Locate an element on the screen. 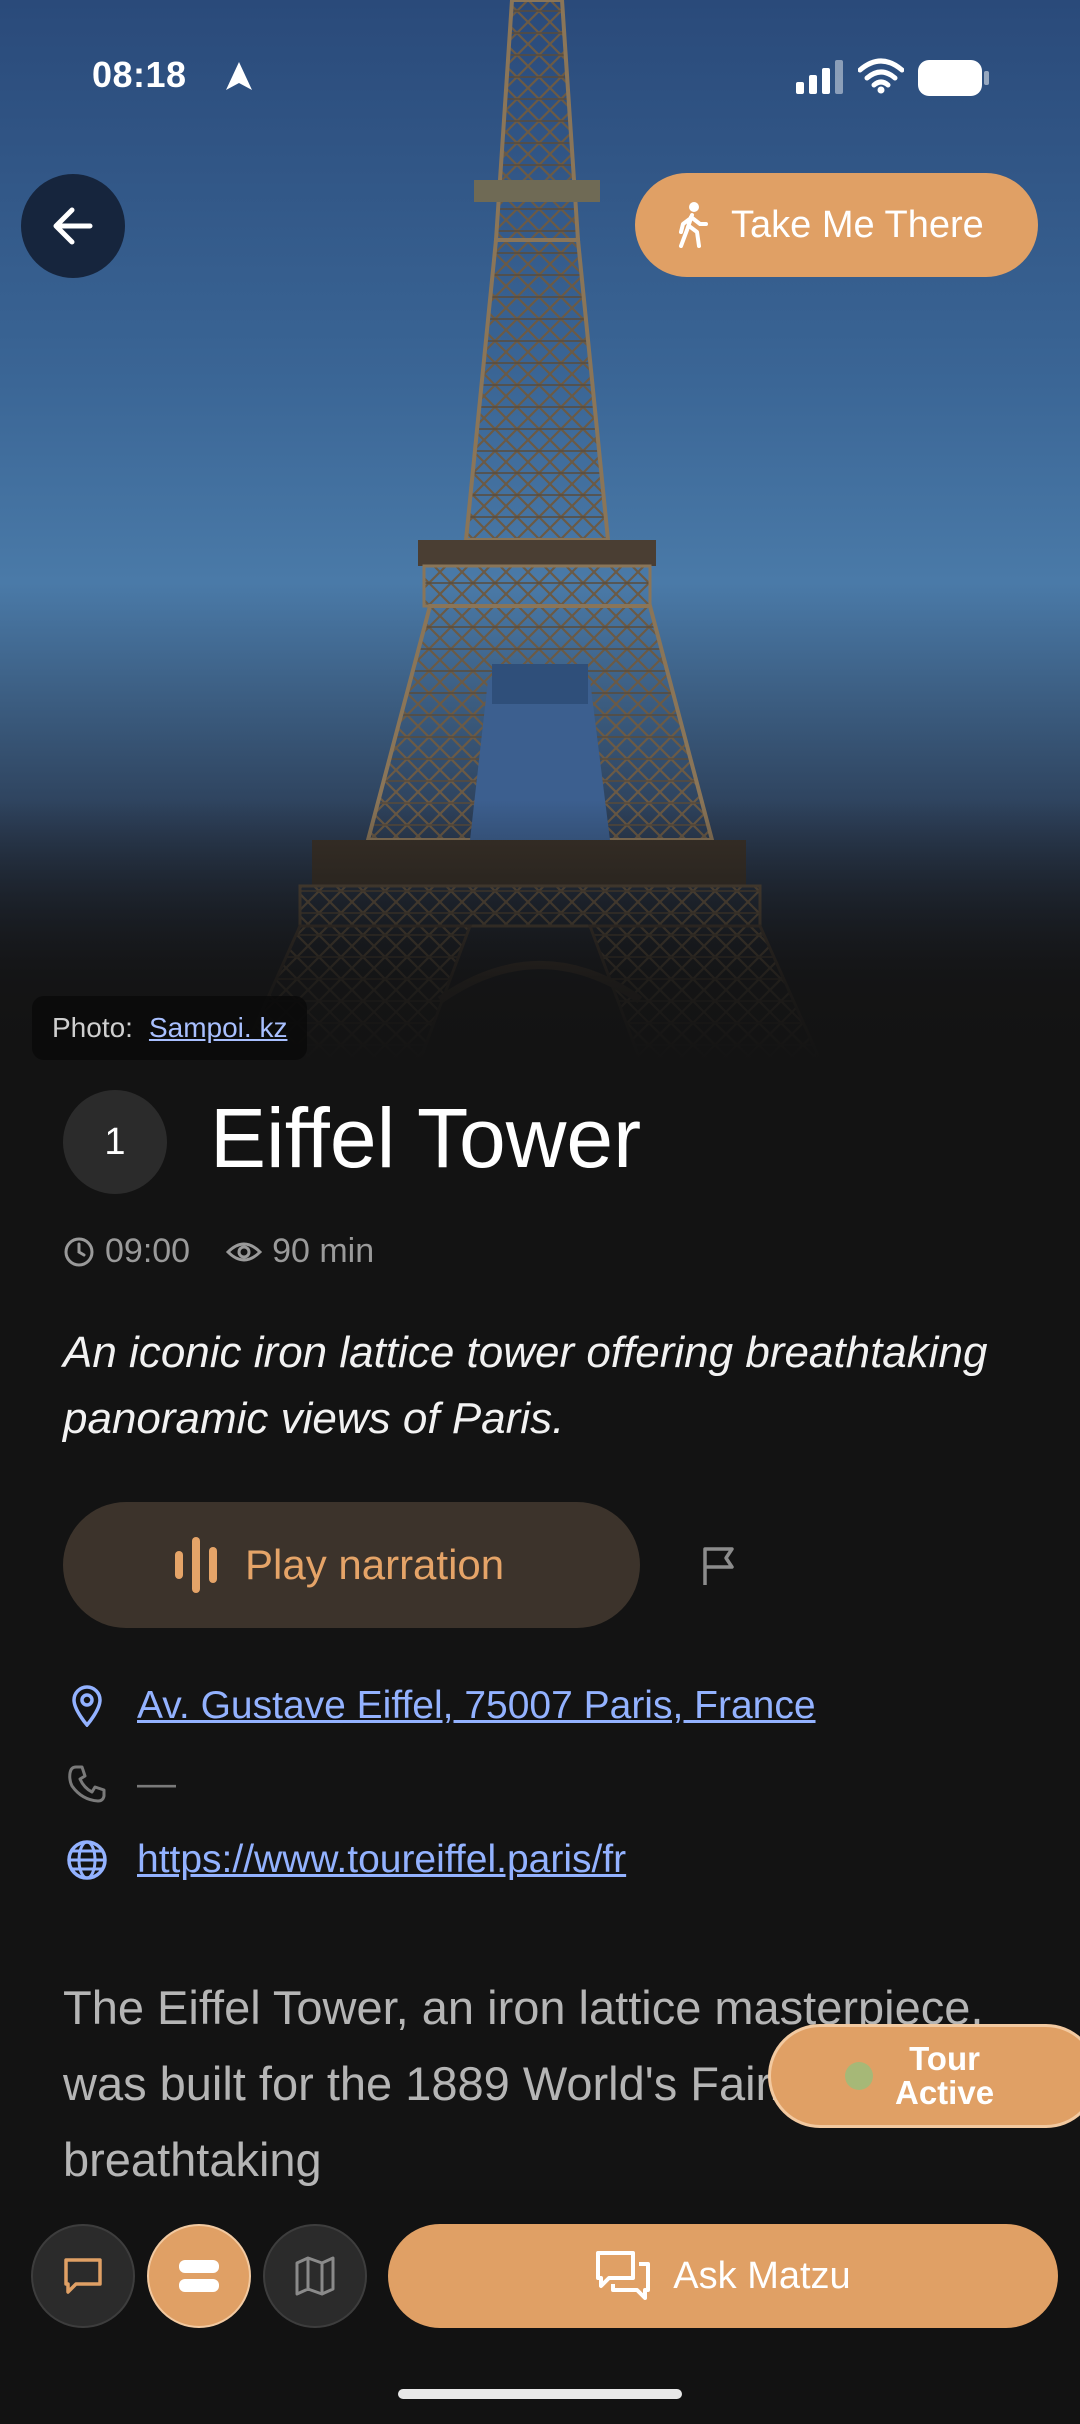 The image size is (1080, 2424). tour-active-label: Tour Active is located at coordinates (944, 2076).